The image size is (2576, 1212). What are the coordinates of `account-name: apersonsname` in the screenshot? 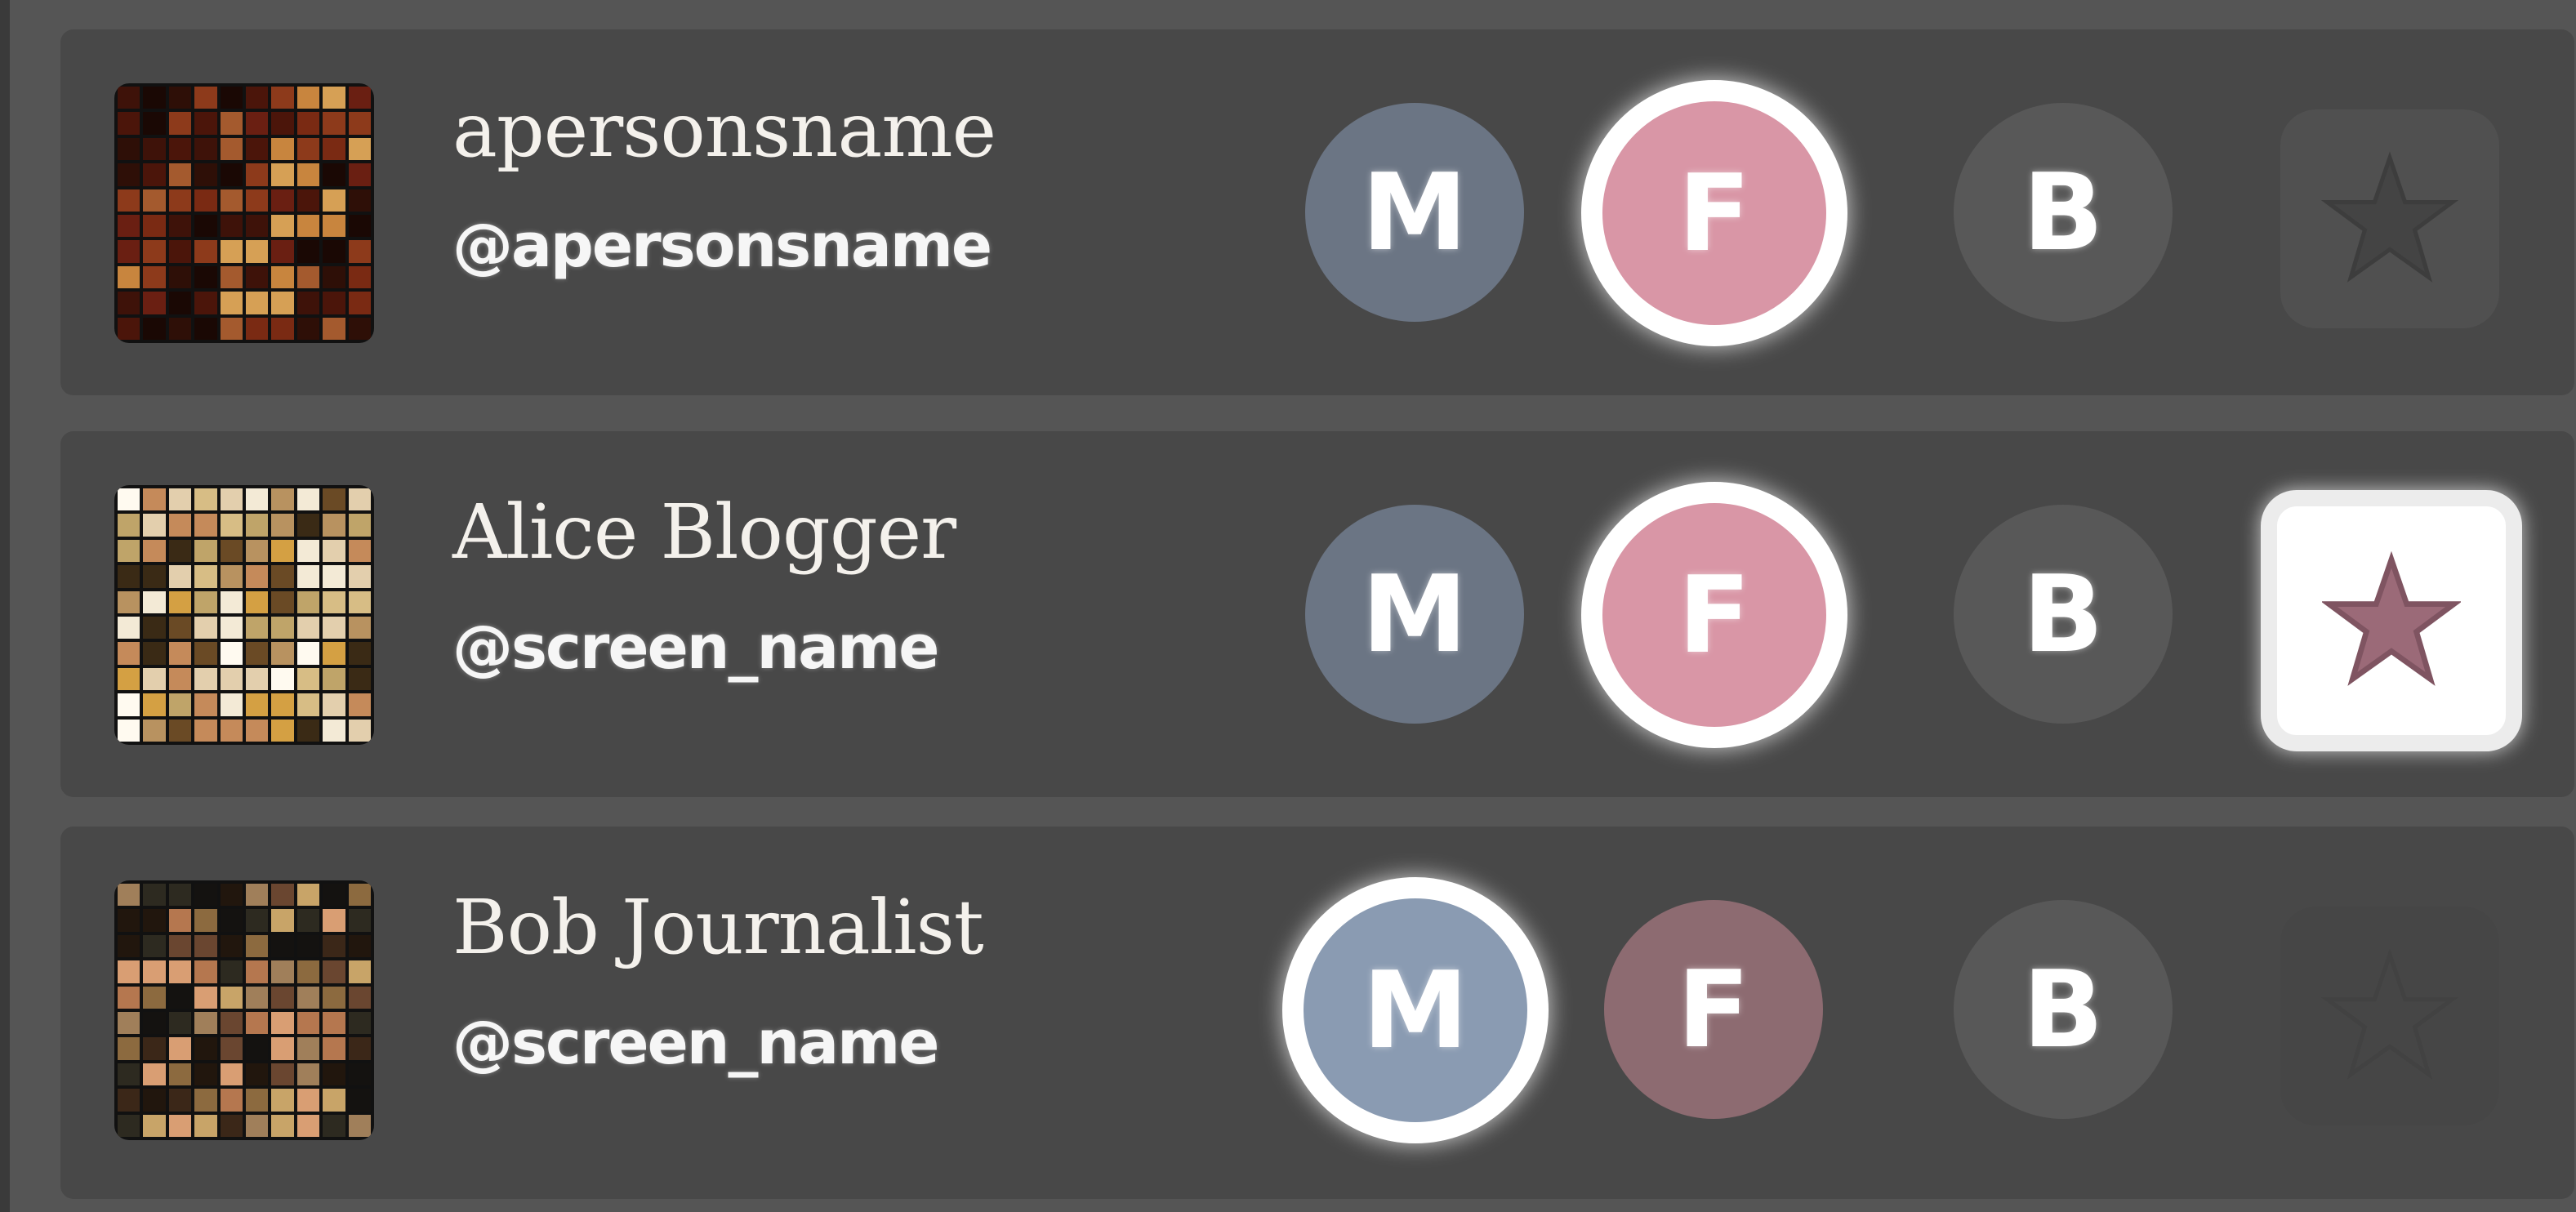 It's located at (724, 130).